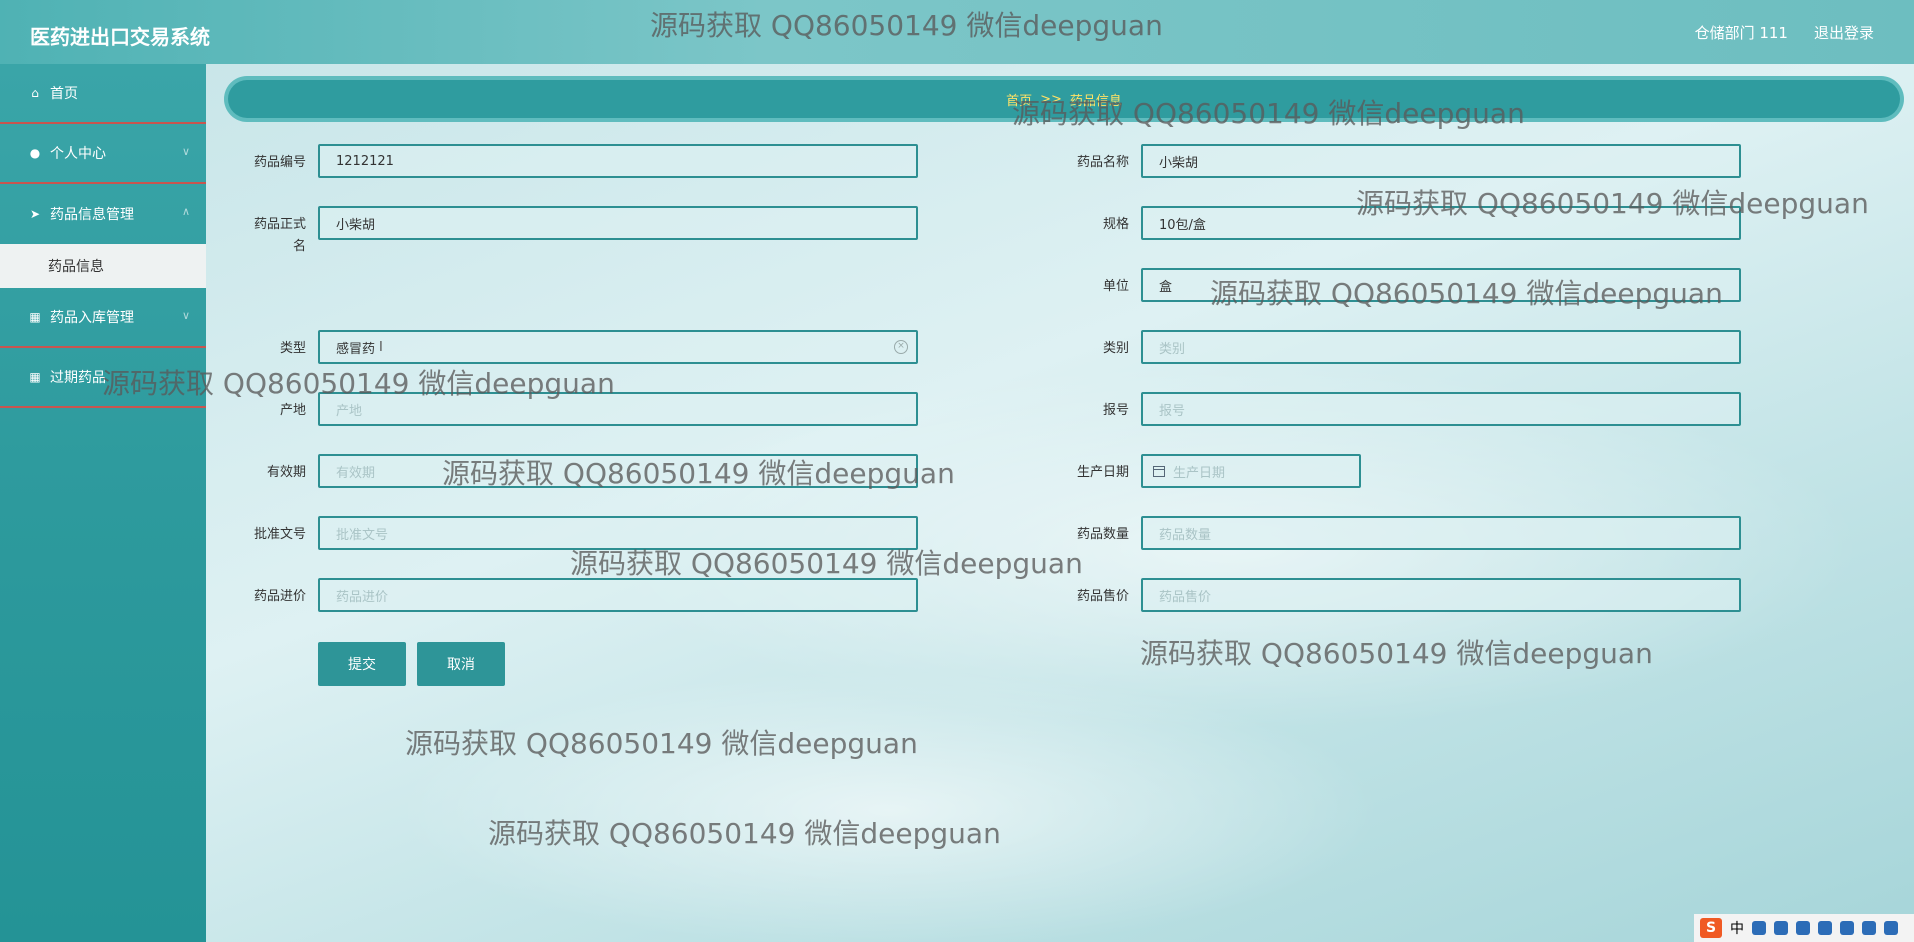 The width and height of the screenshot is (1914, 942). What do you see at coordinates (92, 318) in the screenshot?
I see `sidebar-item-label: 药品入库管理` at bounding box center [92, 318].